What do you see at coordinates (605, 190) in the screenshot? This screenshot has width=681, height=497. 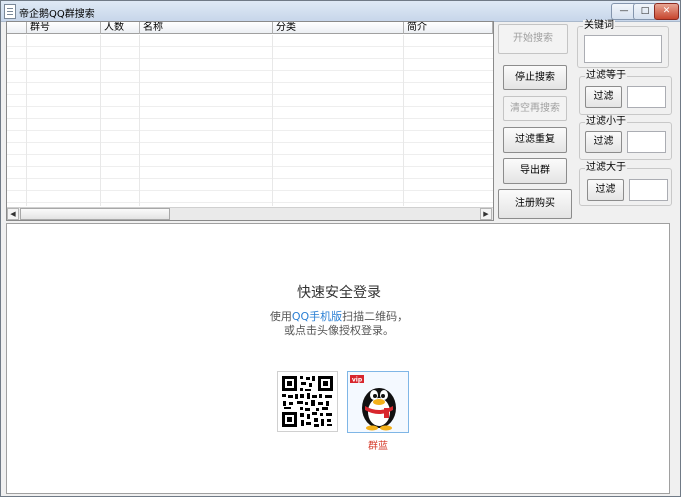 I see `filter-greater-button: 过滤` at bounding box center [605, 190].